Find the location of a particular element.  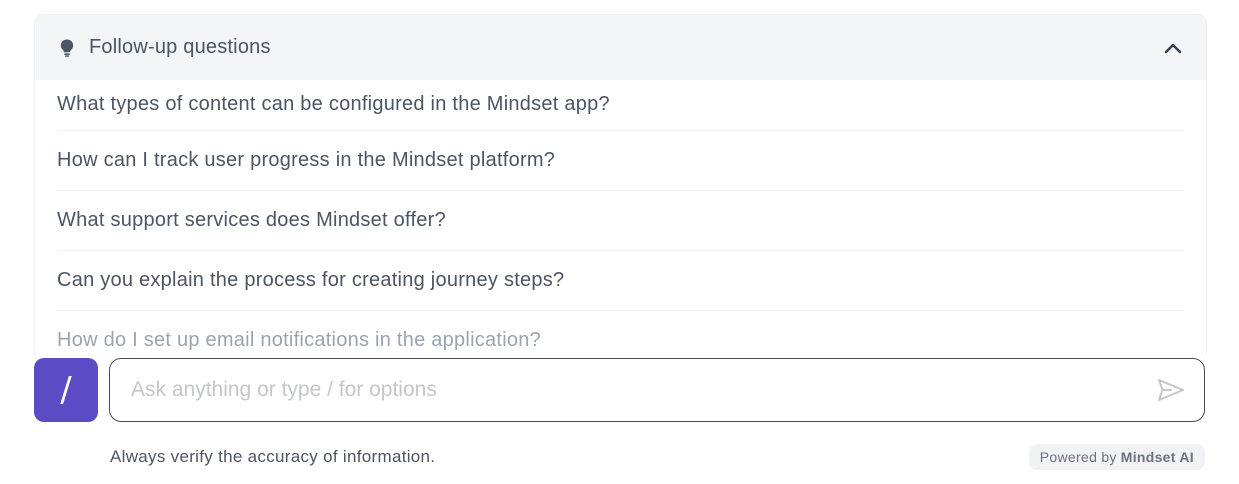

powered-by-brand: Mindset AI is located at coordinates (1157, 457).